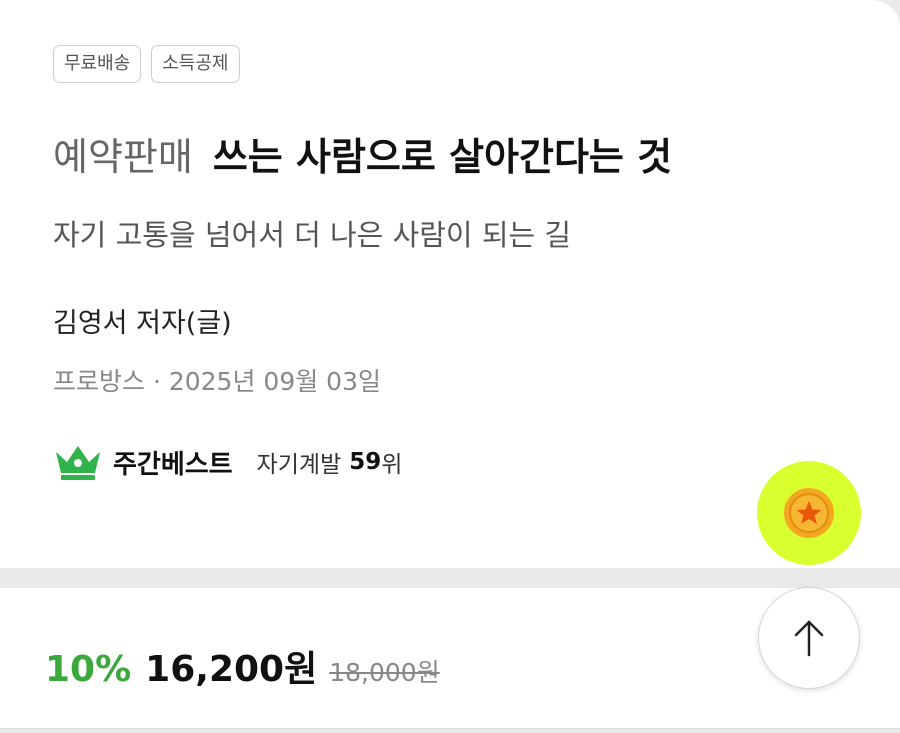  I want to click on discount-rate: 10%, so click(88, 669).